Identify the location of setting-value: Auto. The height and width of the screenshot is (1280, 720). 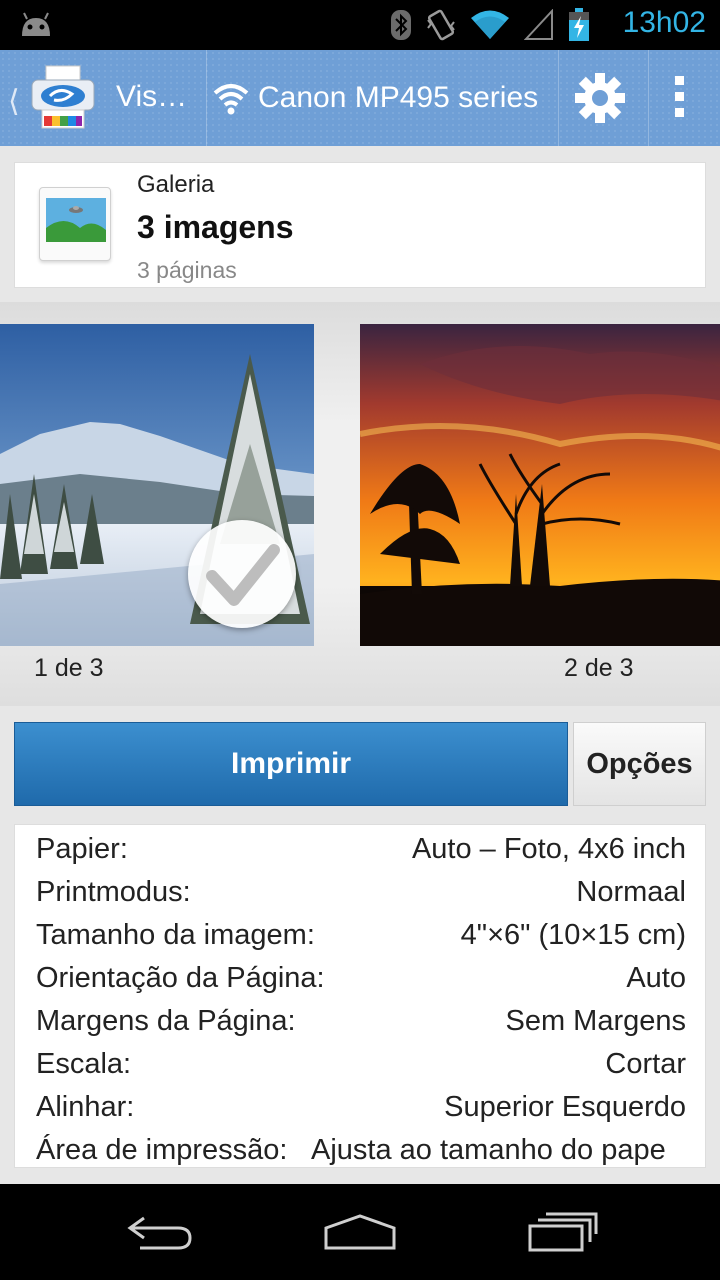
(656, 978).